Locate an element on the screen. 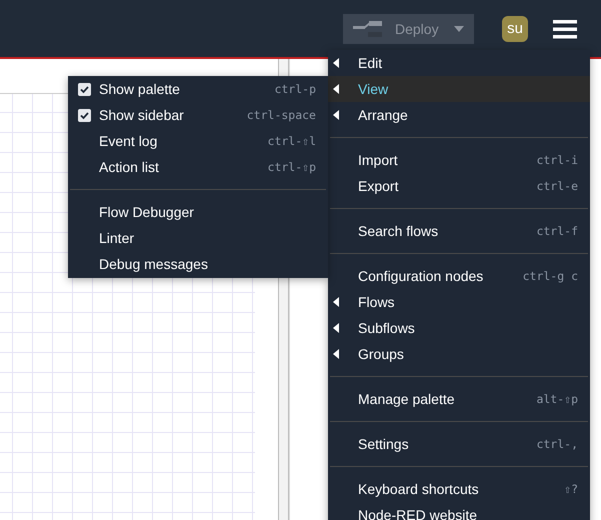 This screenshot has height=520, width=601. deploy-icon is located at coordinates (368, 29).